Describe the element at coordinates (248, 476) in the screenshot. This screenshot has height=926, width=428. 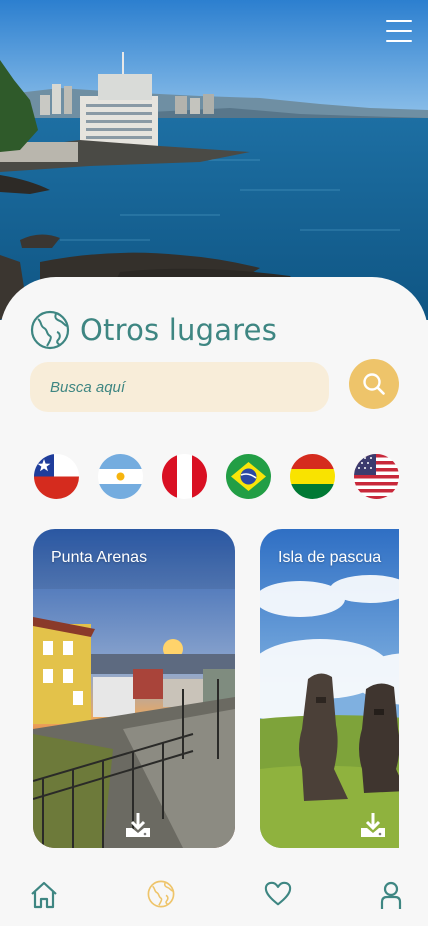
I see `brazil-flag-icon` at that location.